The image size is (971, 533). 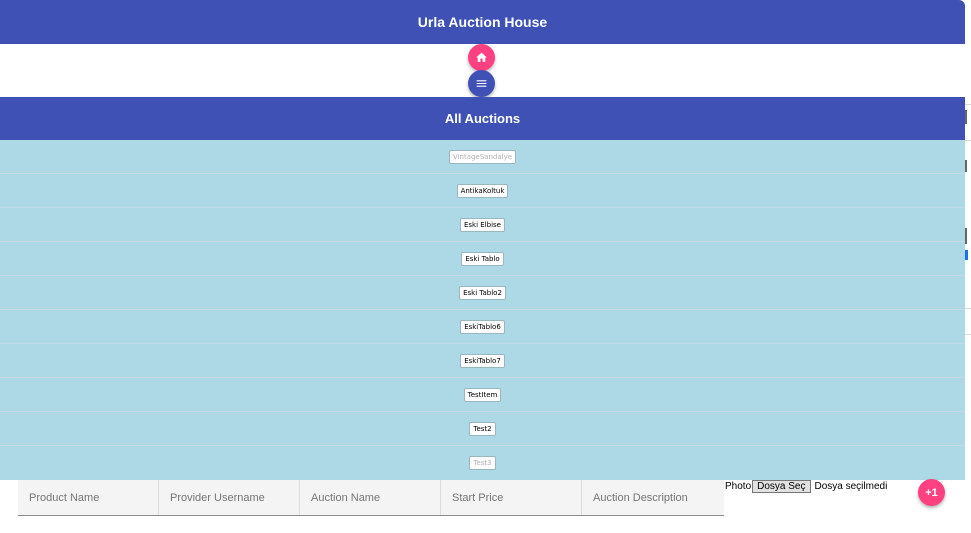 I want to click on auction-row: EskiTablo7, so click(x=482, y=361).